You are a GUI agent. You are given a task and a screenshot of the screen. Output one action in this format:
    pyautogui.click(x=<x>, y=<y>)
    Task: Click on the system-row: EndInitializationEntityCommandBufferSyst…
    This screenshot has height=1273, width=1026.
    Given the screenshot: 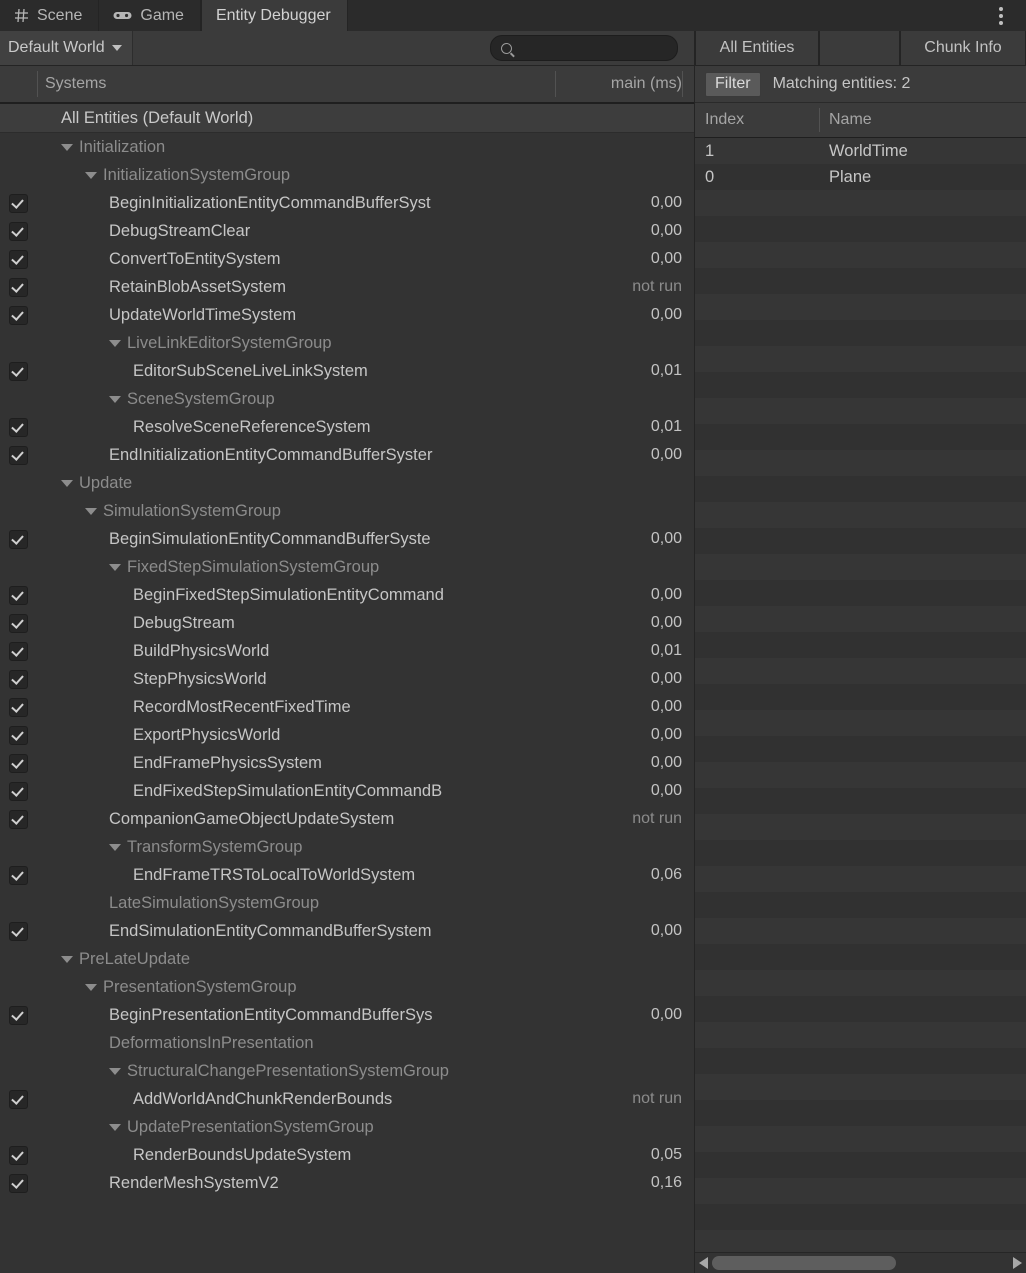 What is the action you would take?
    pyautogui.click(x=347, y=455)
    